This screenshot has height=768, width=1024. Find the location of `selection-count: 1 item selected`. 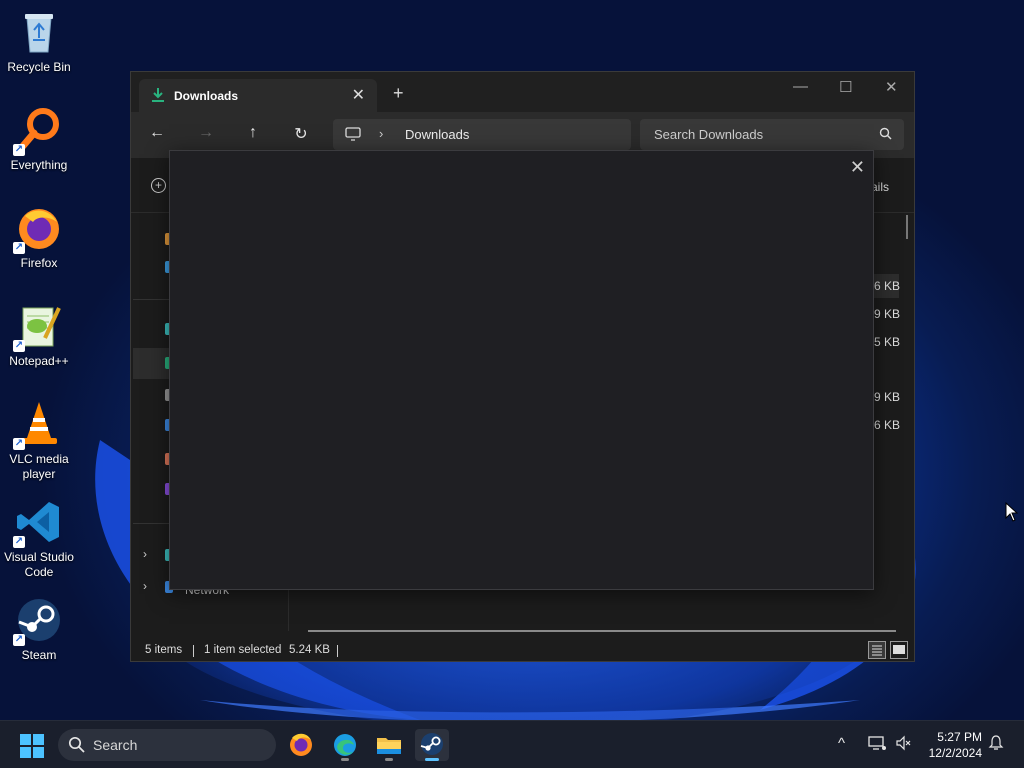

selection-count: 1 item selected is located at coordinates (243, 650).